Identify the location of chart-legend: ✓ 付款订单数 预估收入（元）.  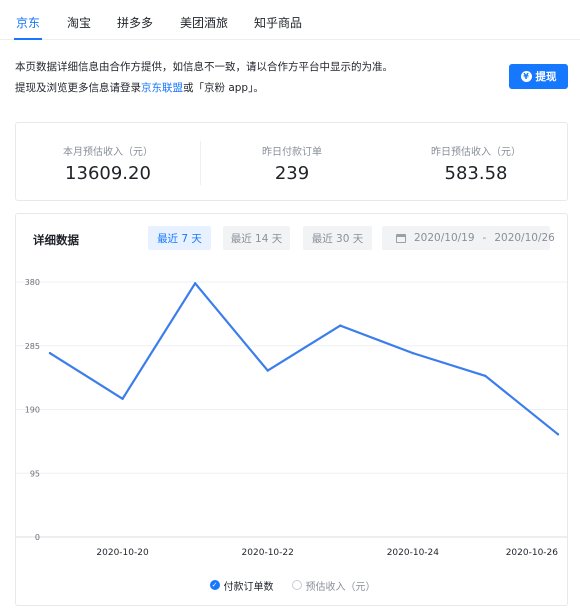
(291, 585).